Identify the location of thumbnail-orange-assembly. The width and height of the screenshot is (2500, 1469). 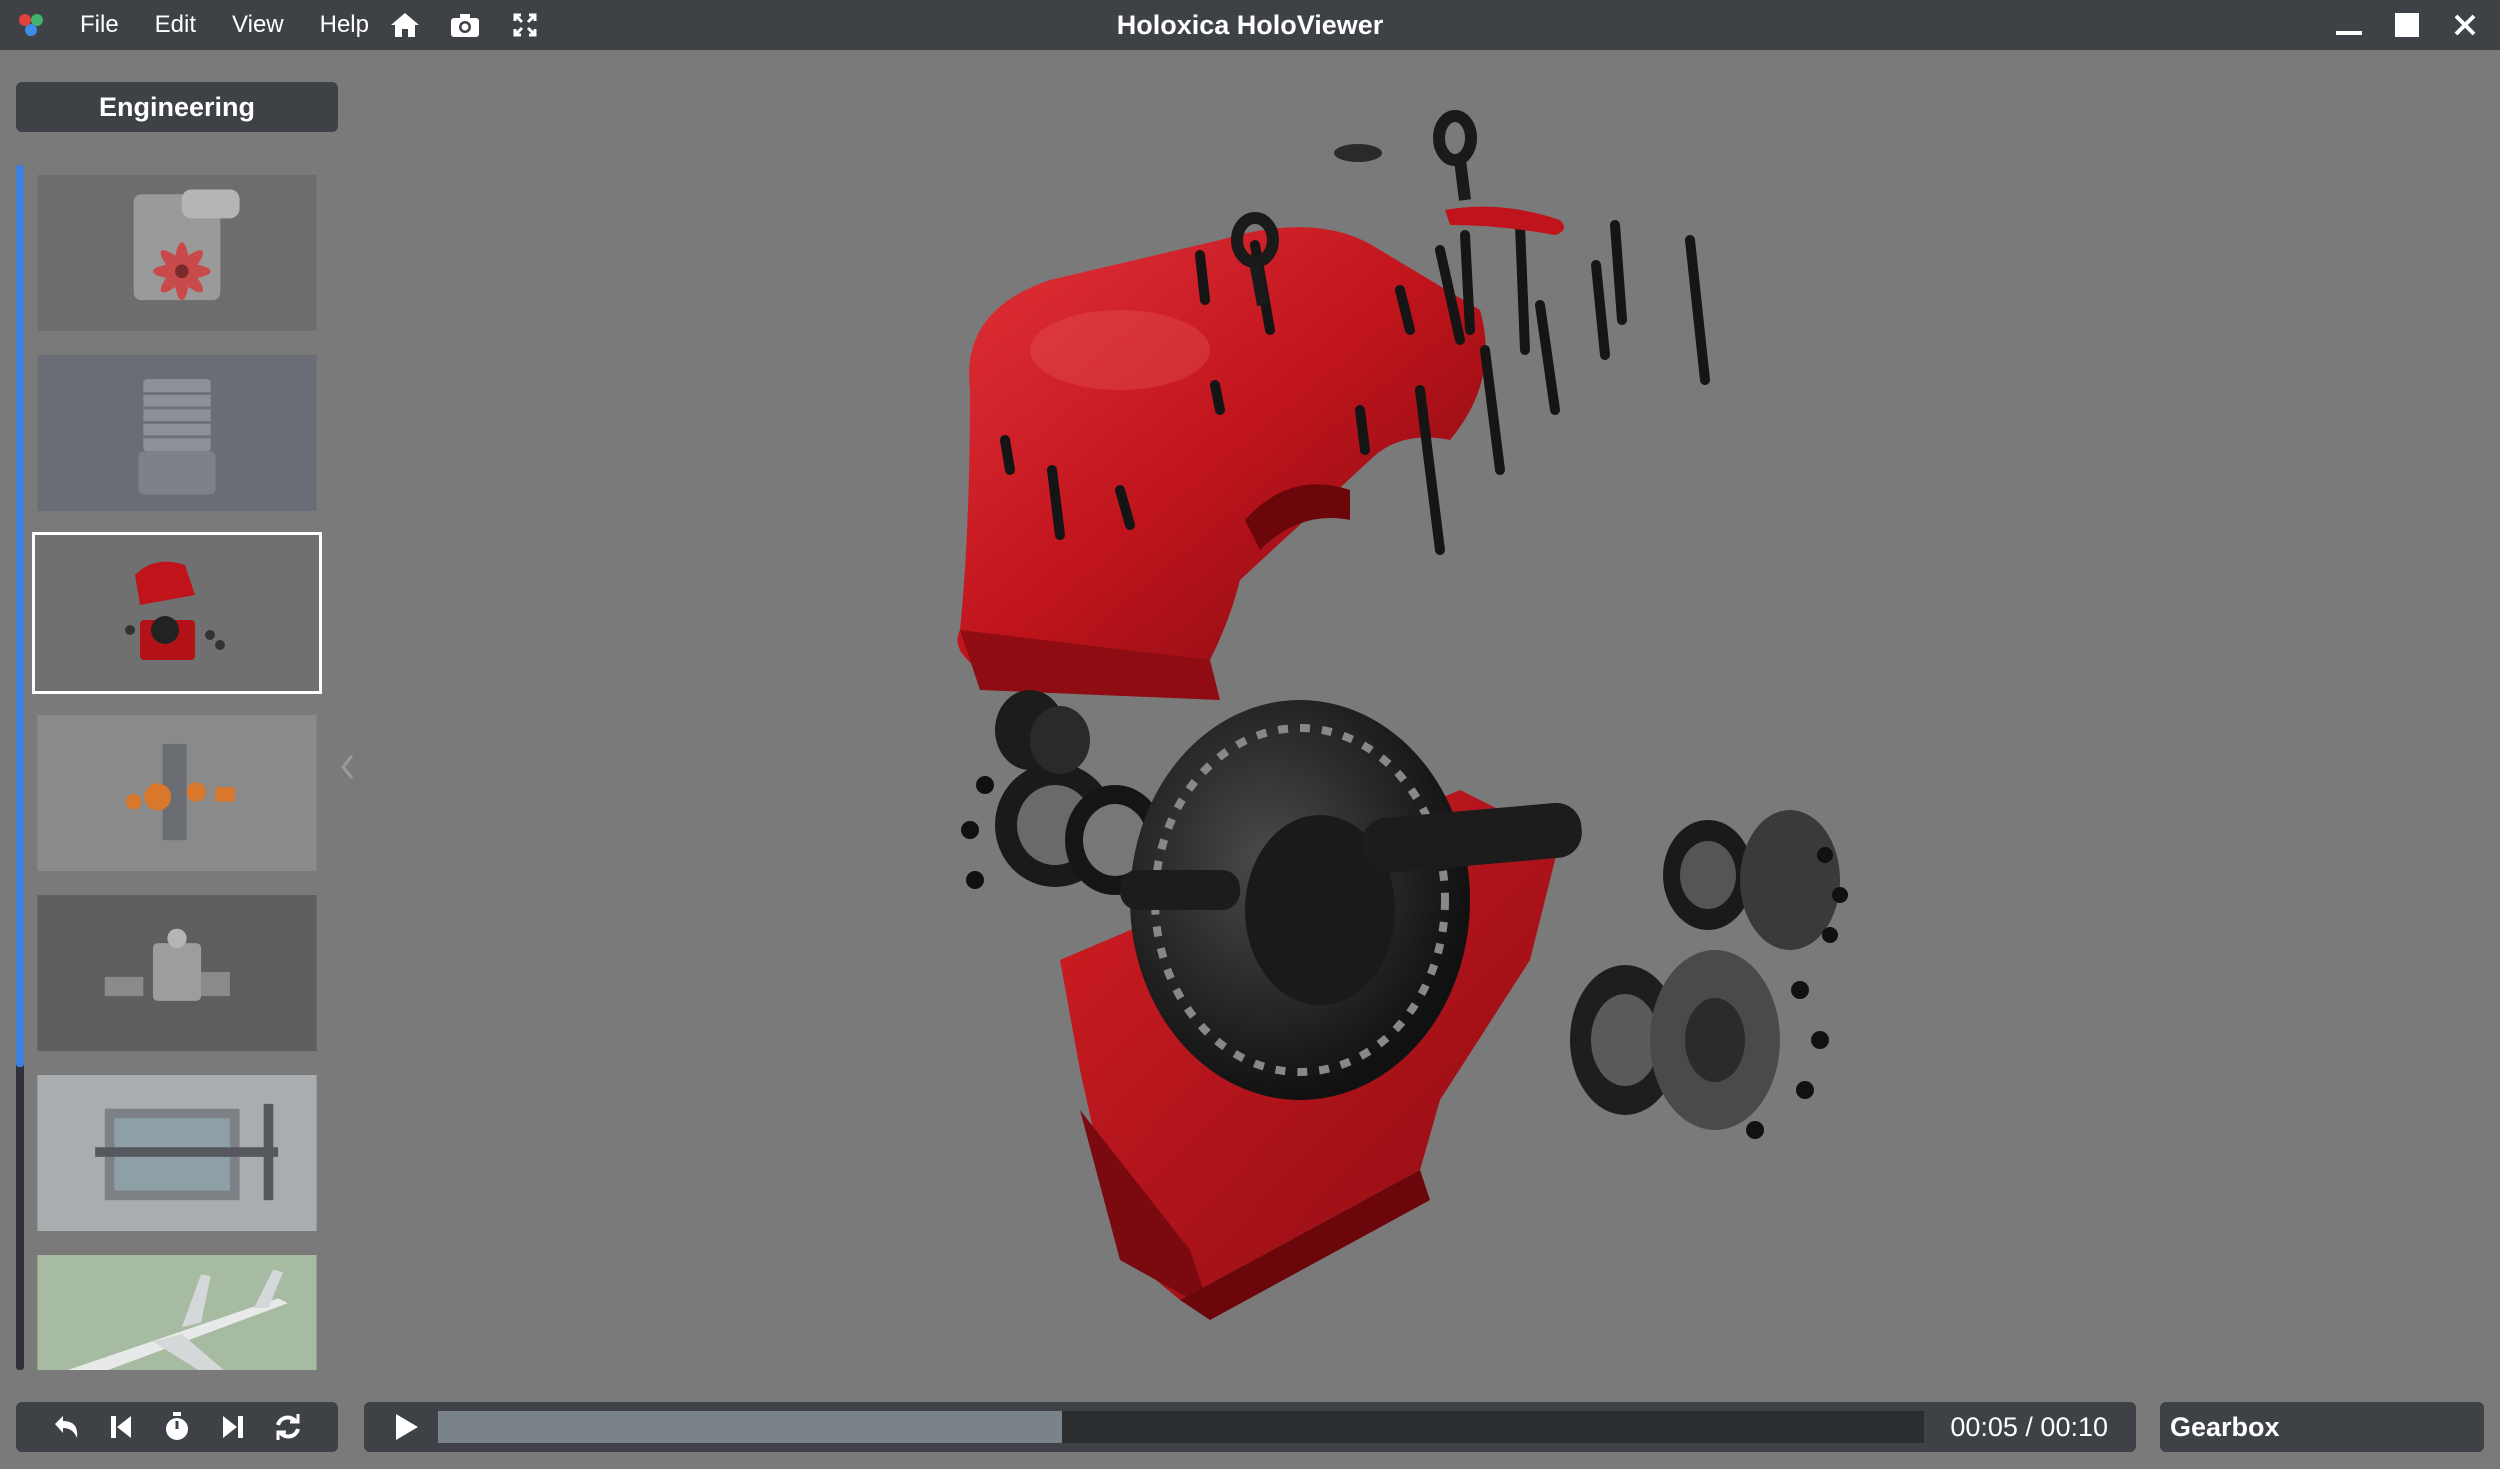
(177, 793).